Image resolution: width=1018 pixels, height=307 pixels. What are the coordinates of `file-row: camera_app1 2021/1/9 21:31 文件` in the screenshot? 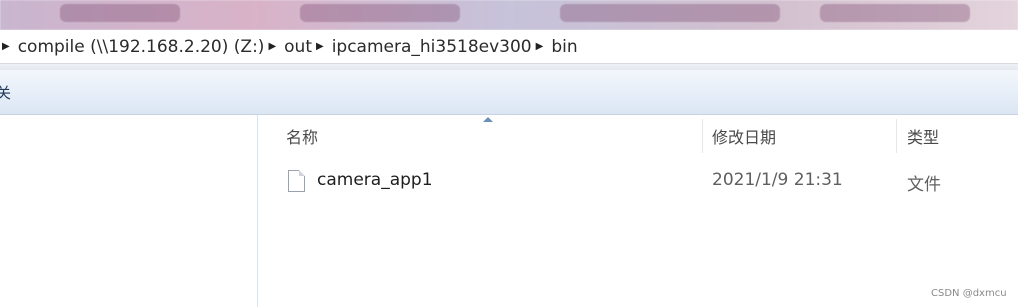 It's located at (650, 181).